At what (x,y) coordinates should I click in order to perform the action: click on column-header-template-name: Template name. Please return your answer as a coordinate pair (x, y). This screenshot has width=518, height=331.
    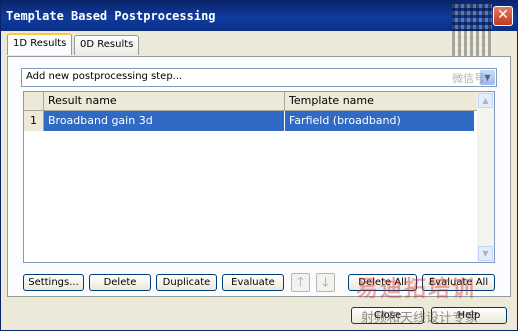
    Looking at the image, I should click on (382, 101).